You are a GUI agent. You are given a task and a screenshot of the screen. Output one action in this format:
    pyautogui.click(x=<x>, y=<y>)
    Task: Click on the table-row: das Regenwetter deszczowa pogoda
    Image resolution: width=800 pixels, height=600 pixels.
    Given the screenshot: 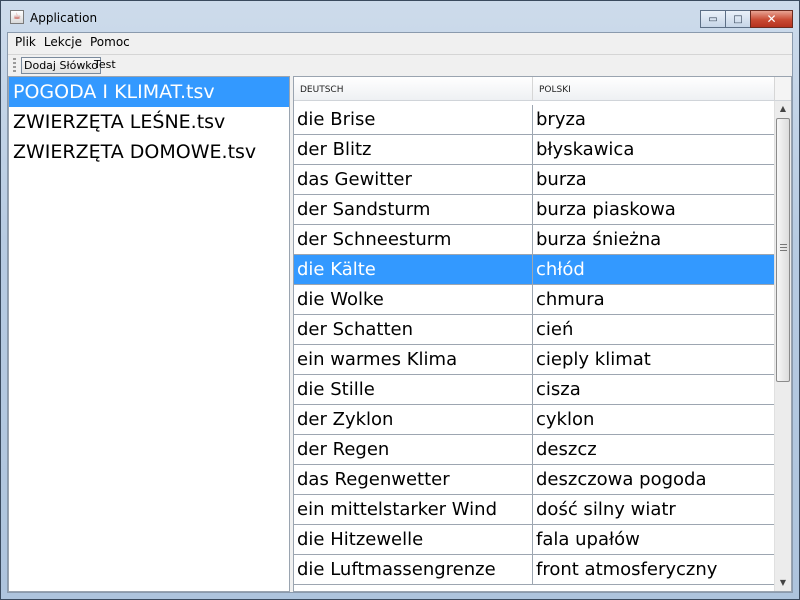 What is the action you would take?
    pyautogui.click(x=534, y=480)
    